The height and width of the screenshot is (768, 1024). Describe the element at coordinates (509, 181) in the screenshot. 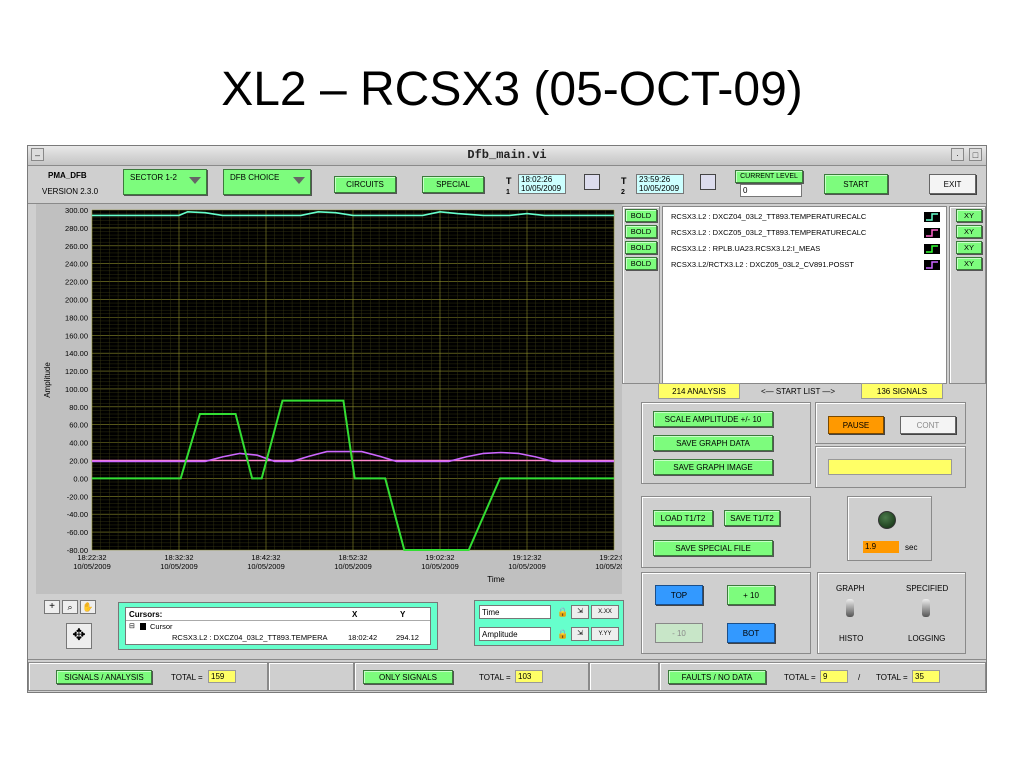

I see `t1-label: T` at that location.